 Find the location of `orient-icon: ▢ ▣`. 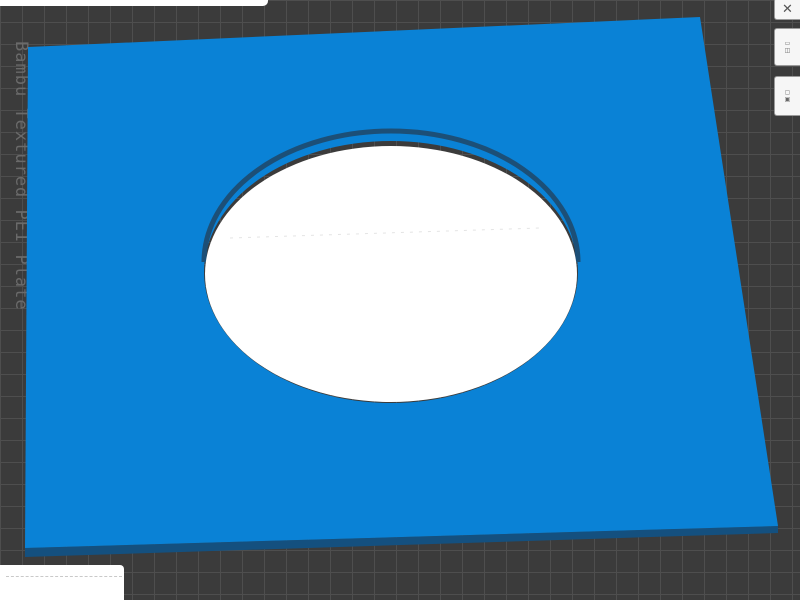

orient-icon: ▢ ▣ is located at coordinates (787, 96).